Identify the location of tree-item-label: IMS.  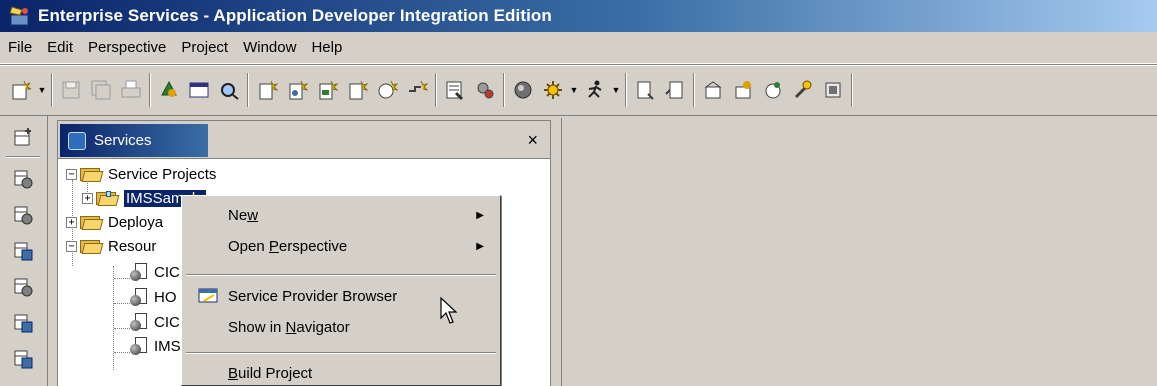
(167, 346).